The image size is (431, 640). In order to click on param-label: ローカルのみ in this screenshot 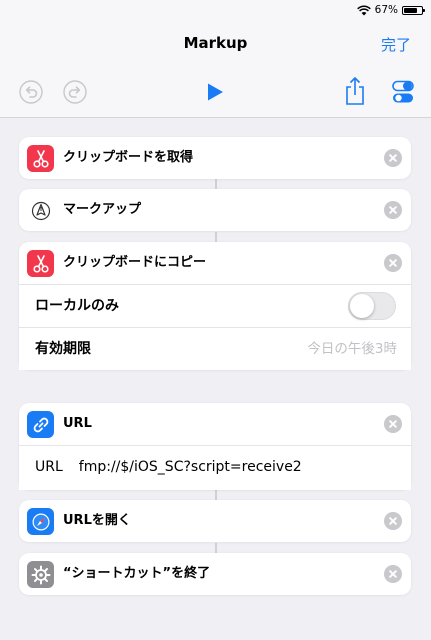, I will do `click(77, 306)`.